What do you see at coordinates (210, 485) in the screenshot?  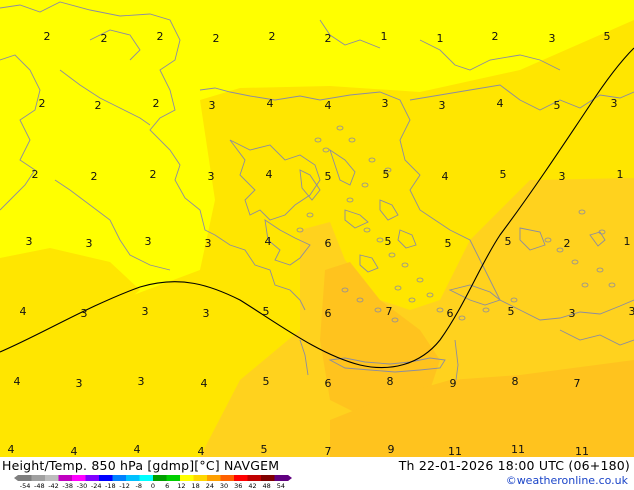 I see `scale-tick-label: 24` at bounding box center [210, 485].